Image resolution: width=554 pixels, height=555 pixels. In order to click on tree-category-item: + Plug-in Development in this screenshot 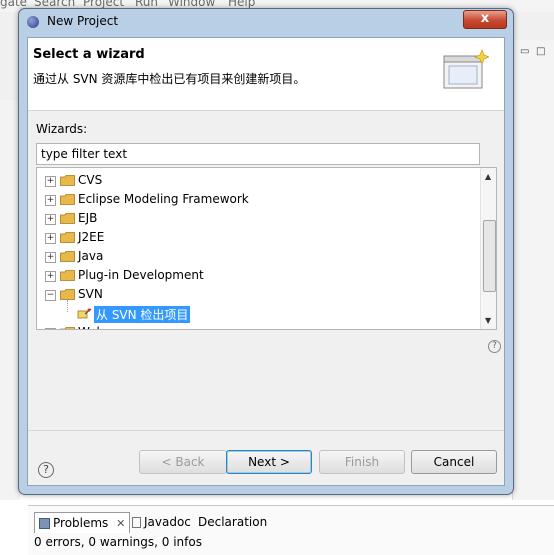, I will do `click(257, 275)`.